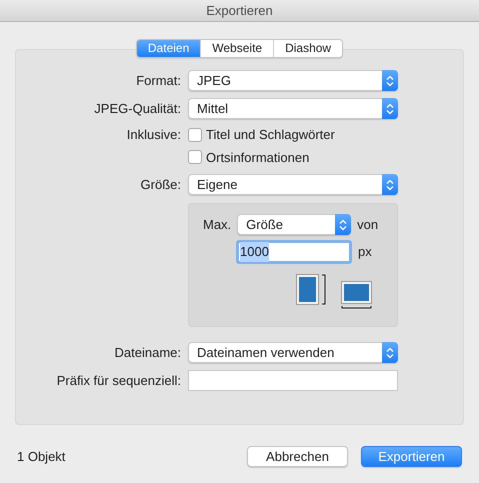 Image resolution: width=479 pixels, height=483 pixels. I want to click on size-input: 1000, so click(294, 252).